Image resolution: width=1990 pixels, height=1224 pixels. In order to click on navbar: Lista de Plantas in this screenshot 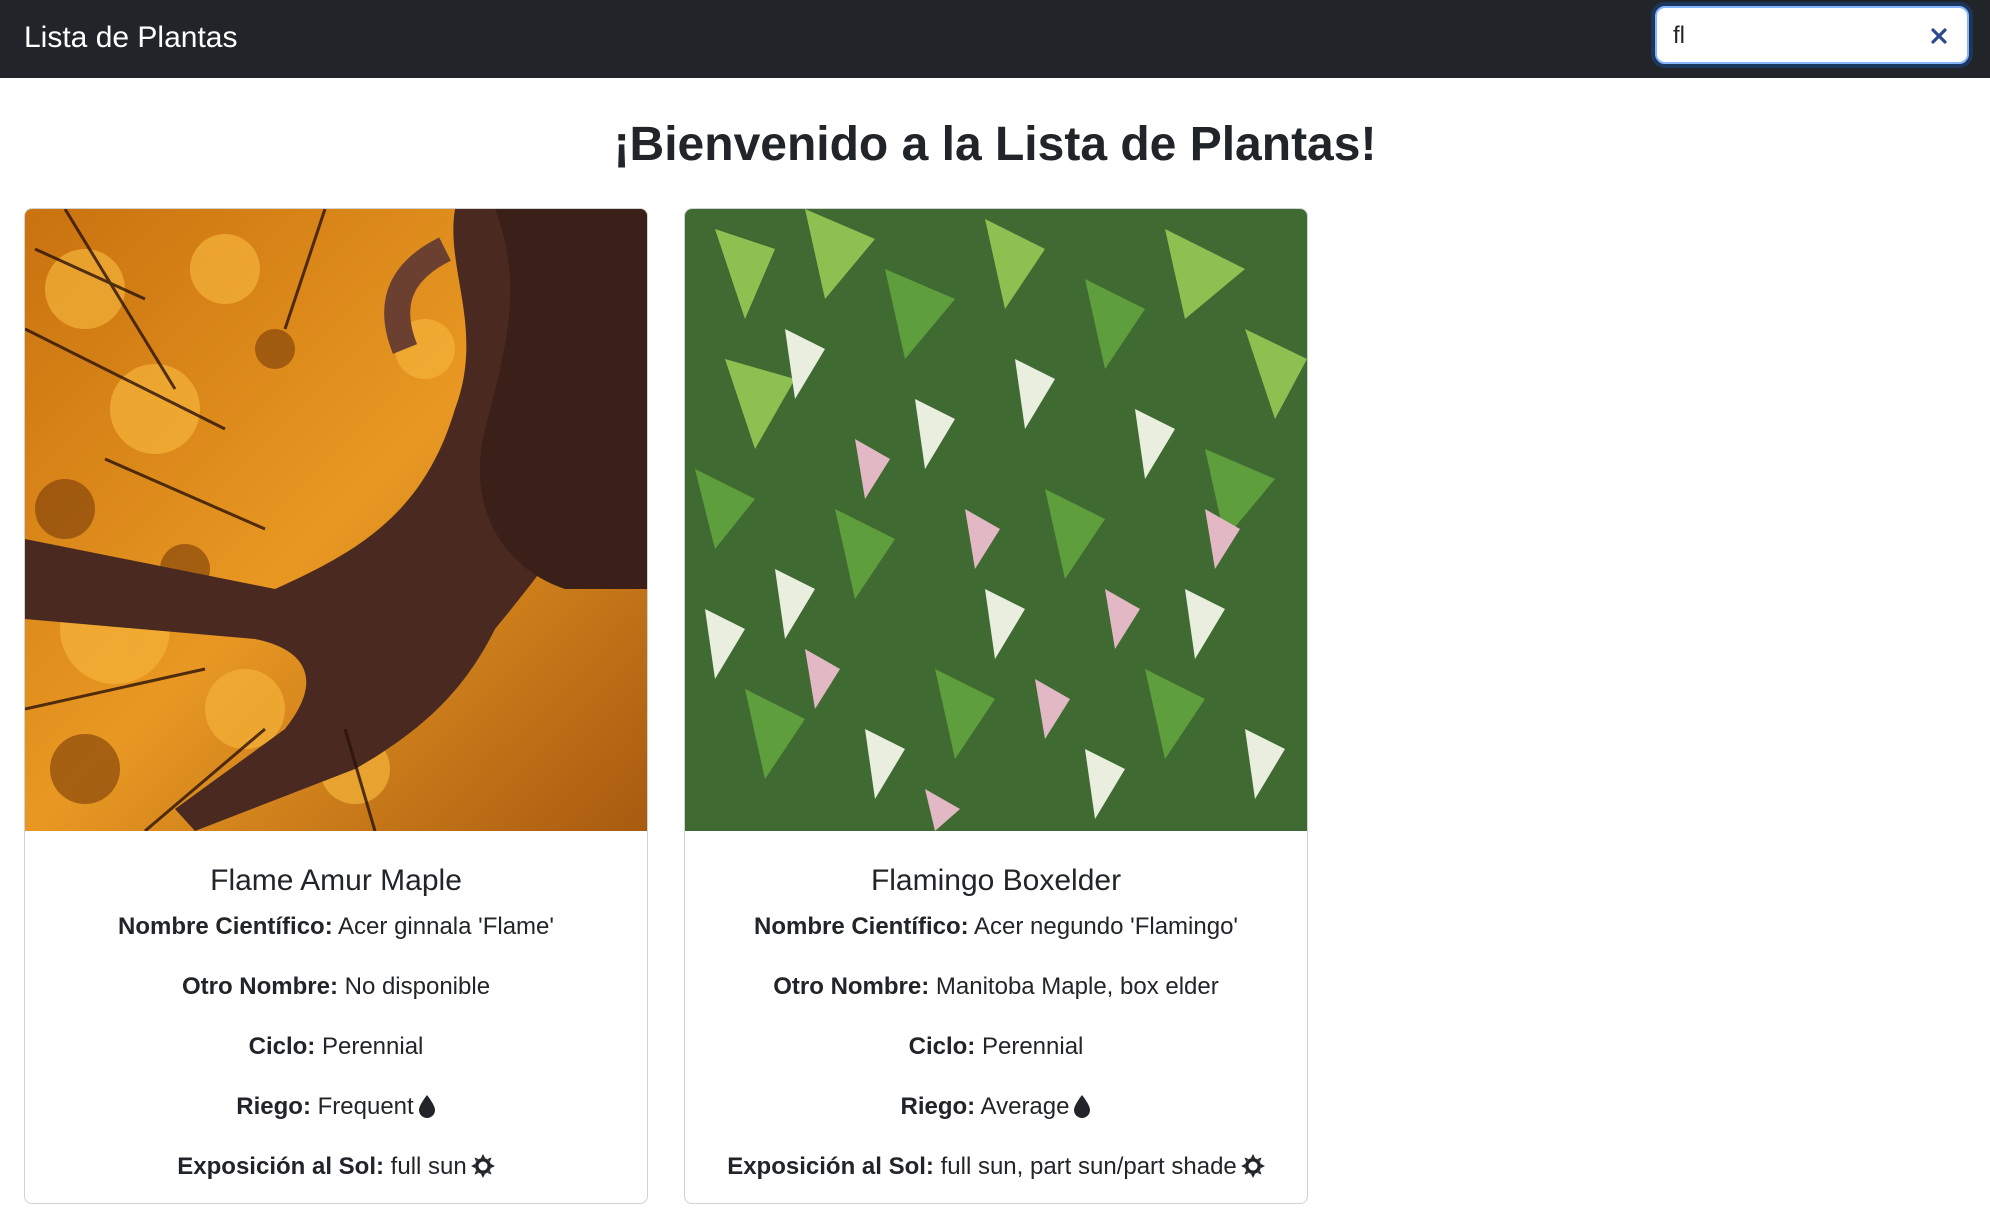, I will do `click(995, 39)`.